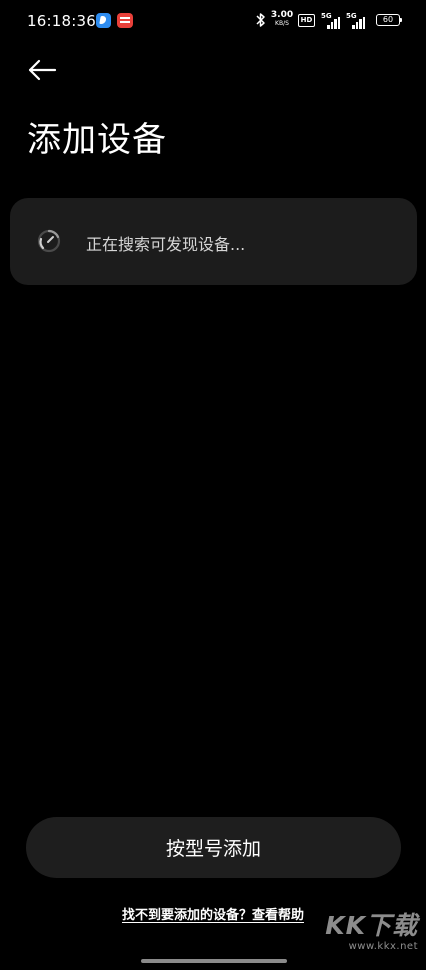 The image size is (426, 970). I want to click on hd-voice-badge: HD, so click(306, 20).